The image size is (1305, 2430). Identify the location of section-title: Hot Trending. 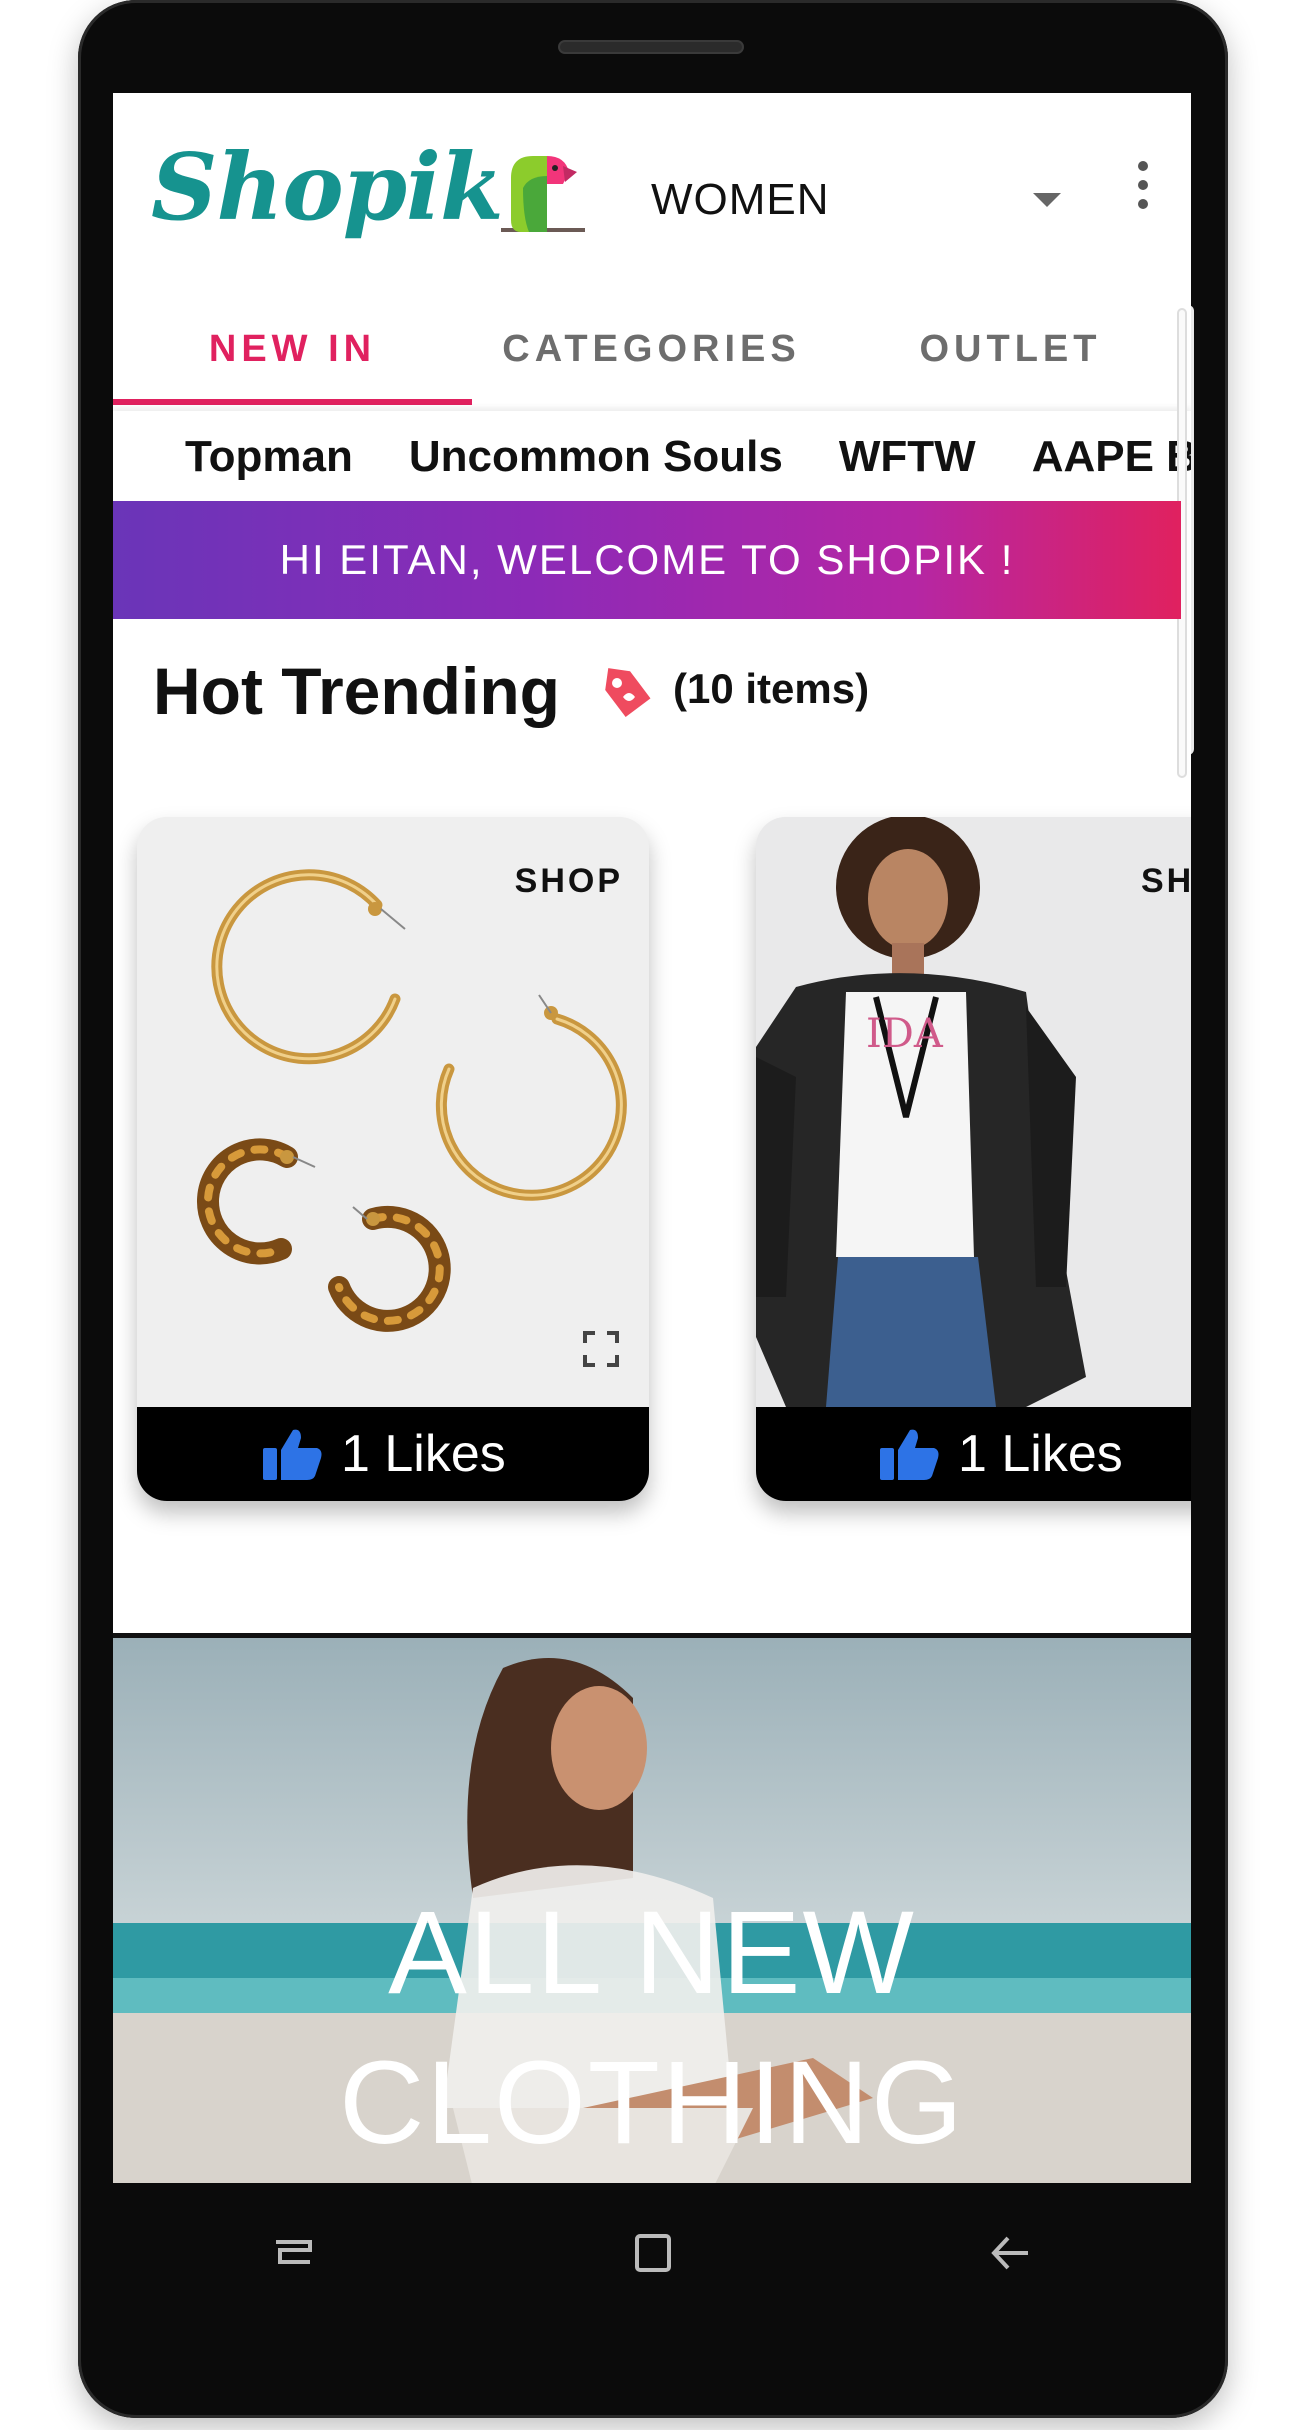
(356, 691).